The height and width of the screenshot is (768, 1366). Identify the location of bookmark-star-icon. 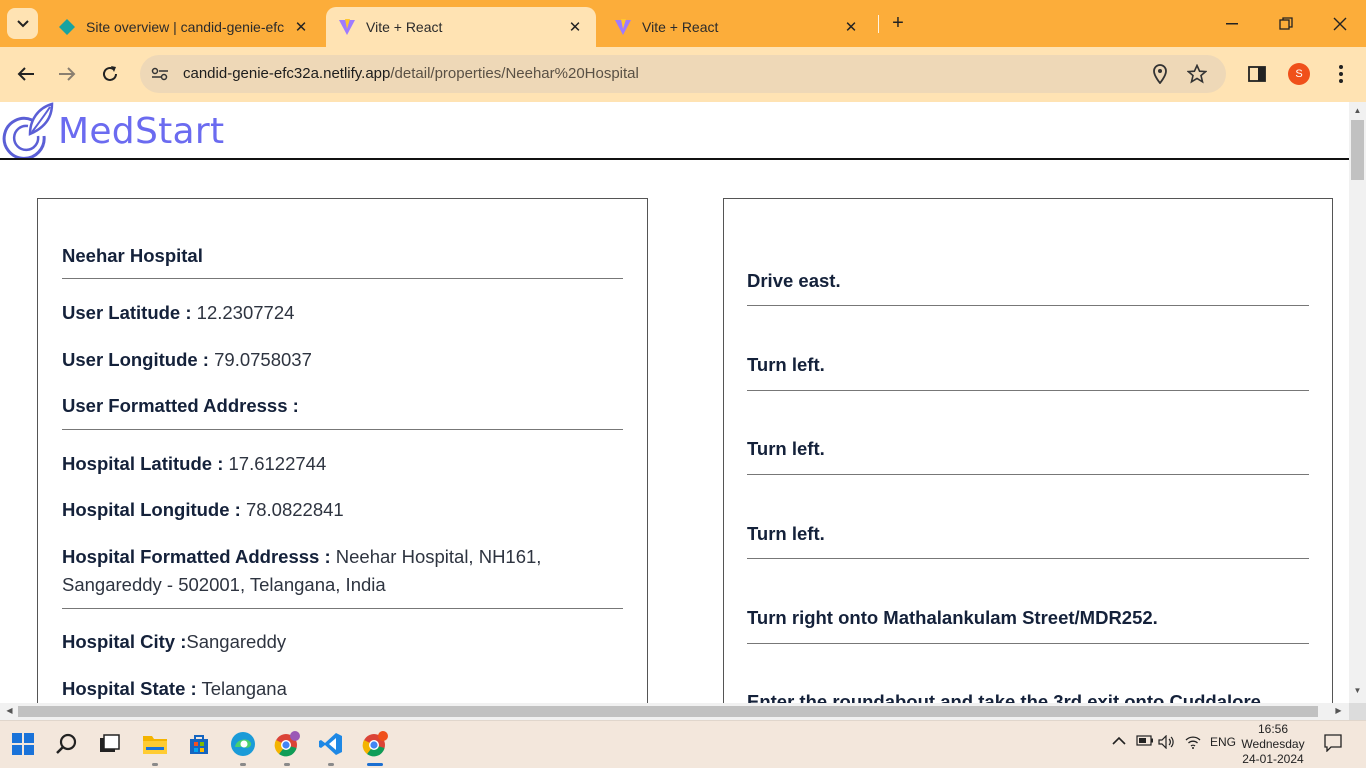
(1197, 74).